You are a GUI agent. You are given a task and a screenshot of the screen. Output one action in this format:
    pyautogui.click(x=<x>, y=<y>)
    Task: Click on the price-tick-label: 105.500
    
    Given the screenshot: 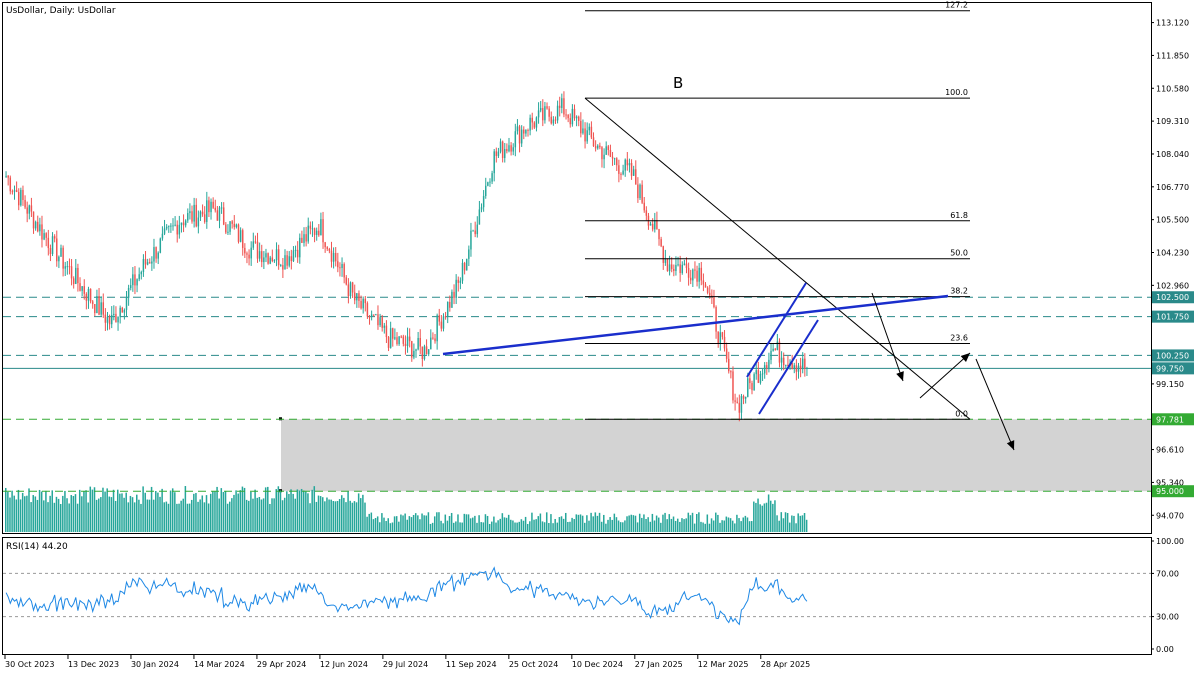 What is the action you would take?
    pyautogui.click(x=1172, y=220)
    